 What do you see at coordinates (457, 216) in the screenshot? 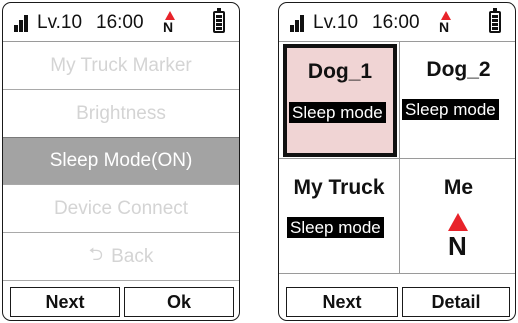
I see `tracker-cell-me: Me N` at bounding box center [457, 216].